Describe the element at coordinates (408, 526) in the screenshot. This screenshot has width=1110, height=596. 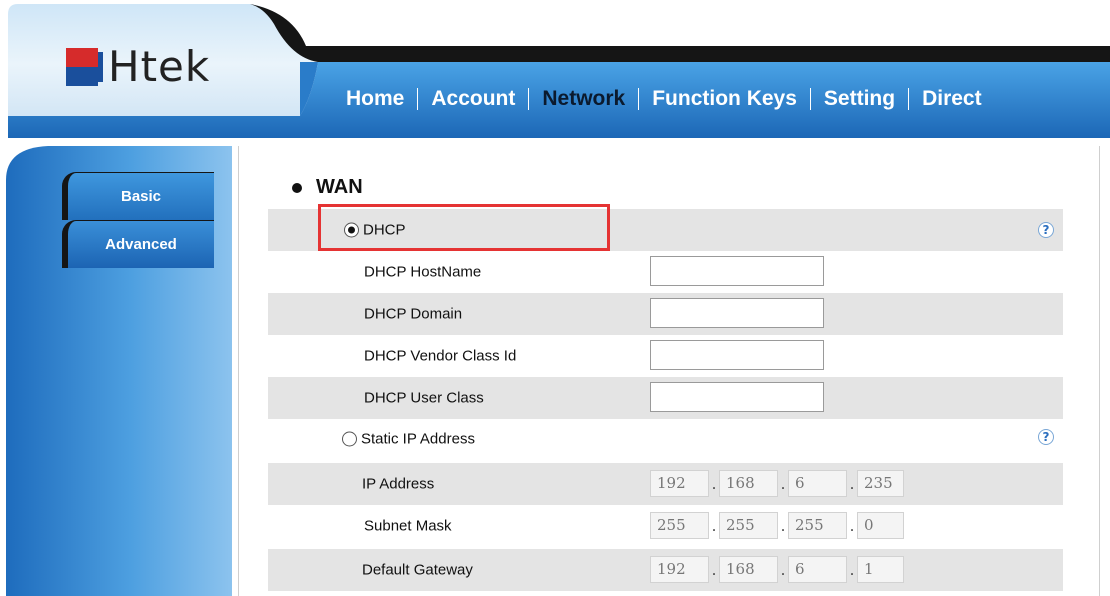
I see `subnet-mask-label: Subnet Mask` at that location.